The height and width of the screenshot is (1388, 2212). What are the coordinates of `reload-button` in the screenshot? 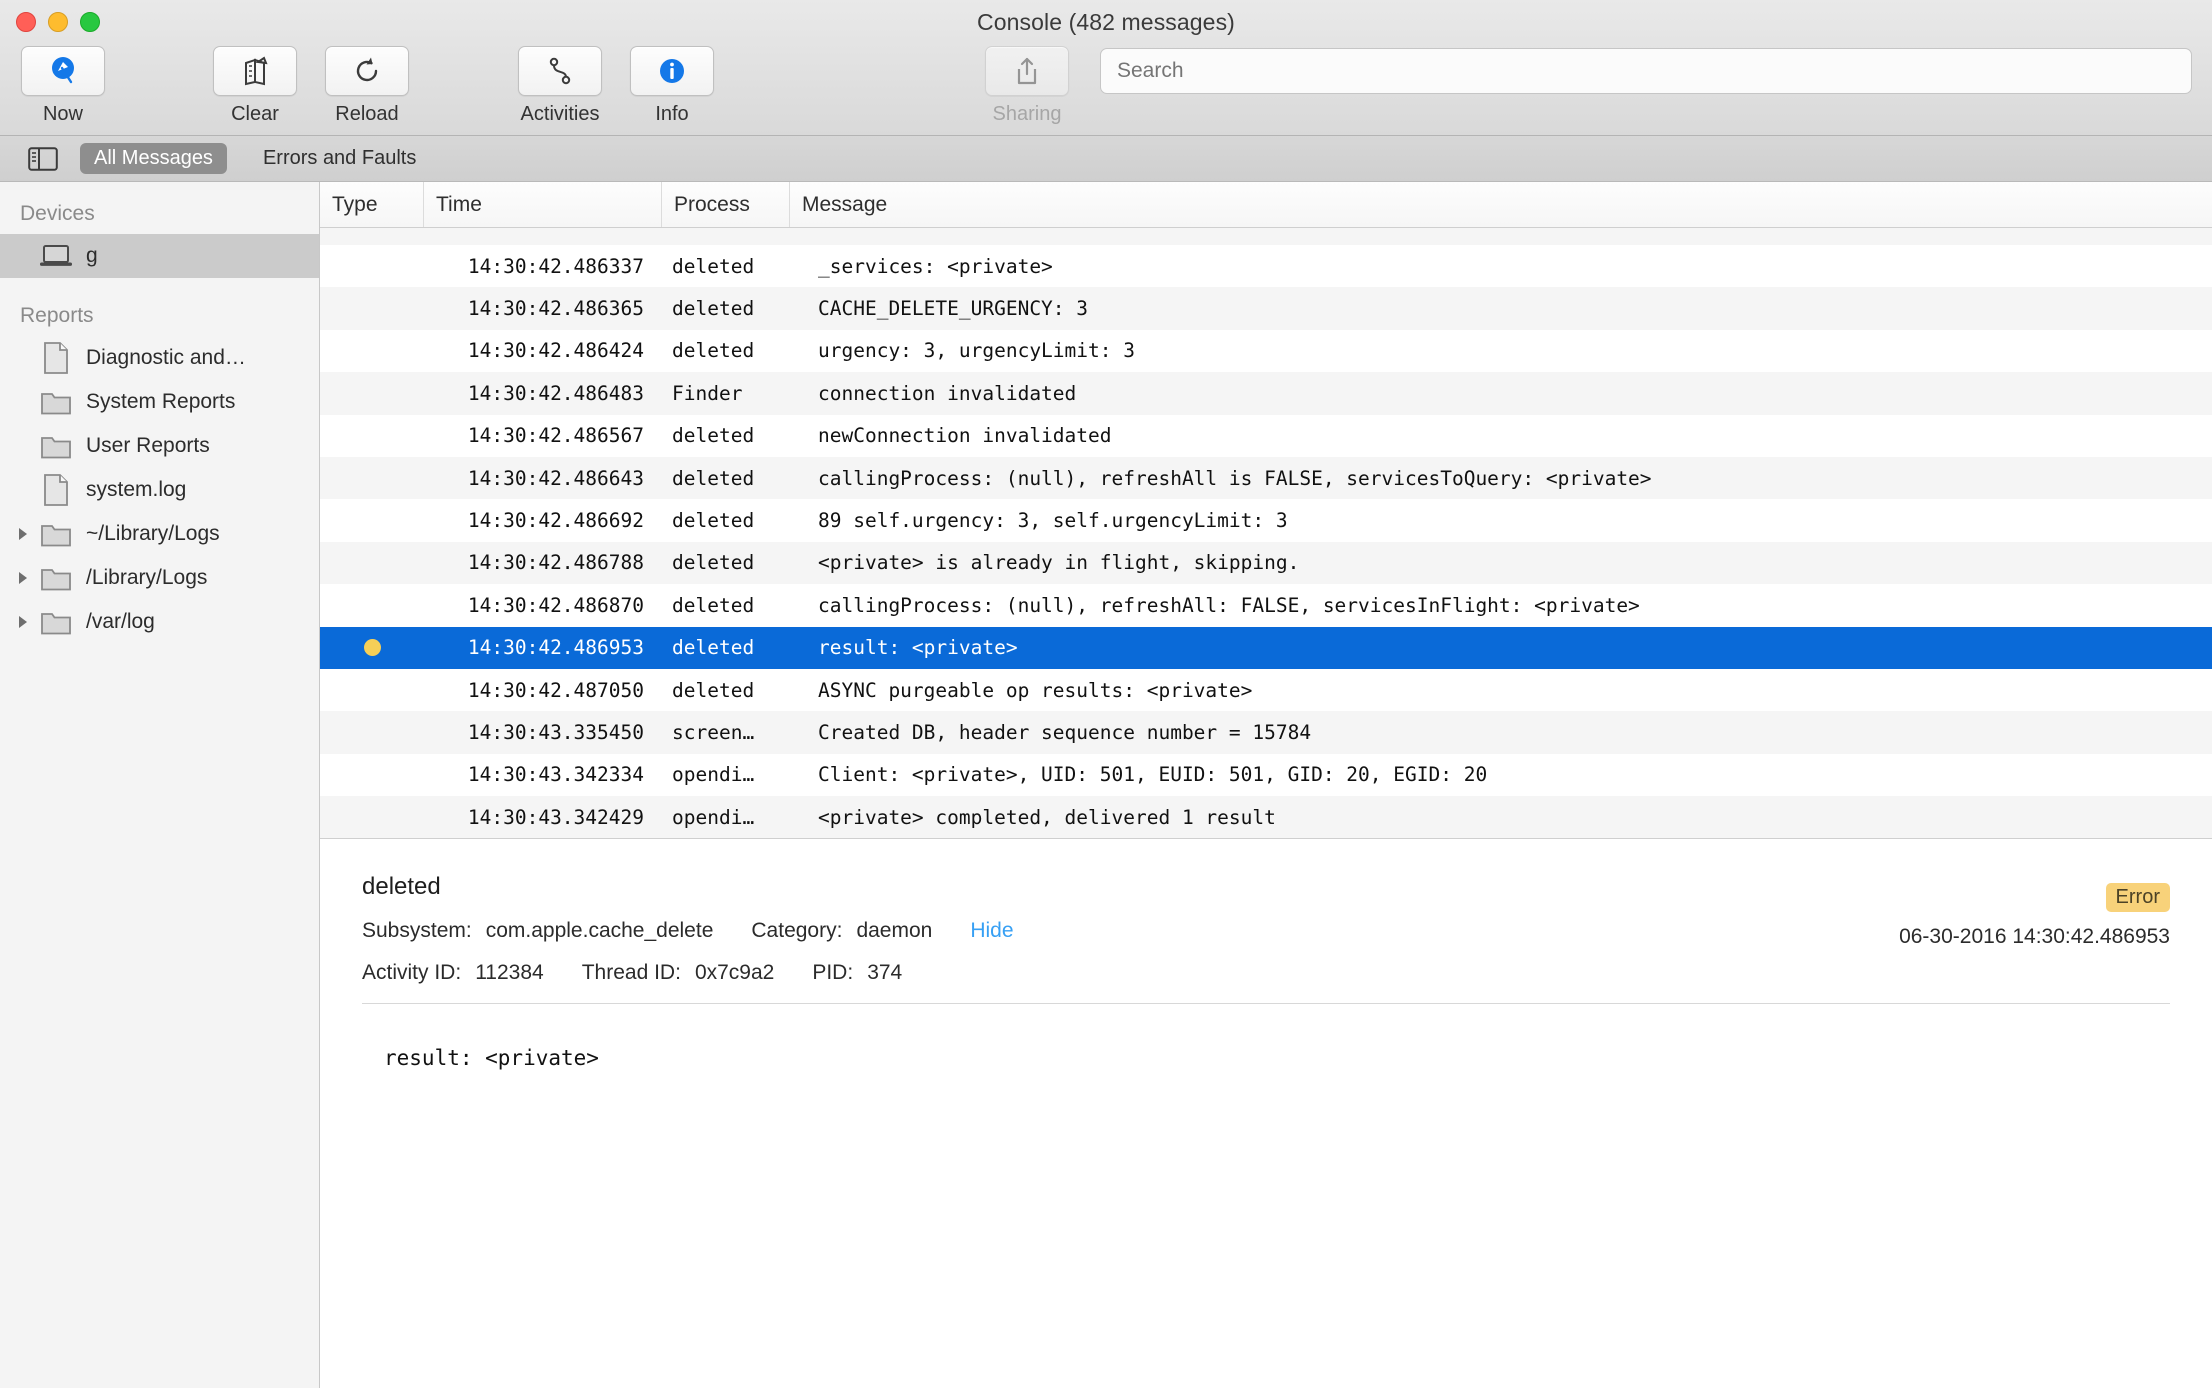 It's located at (367, 71).